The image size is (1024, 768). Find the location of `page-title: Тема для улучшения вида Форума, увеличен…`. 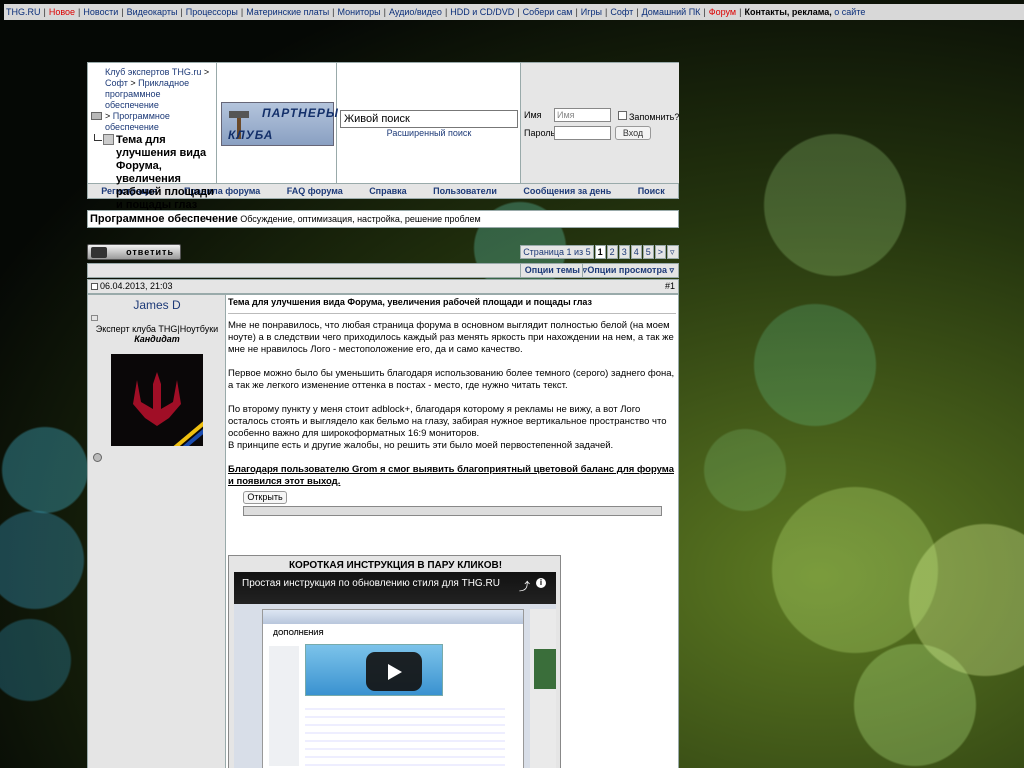

page-title: Тема для улучшения вида Форума, увеличен… is located at coordinates (165, 172).